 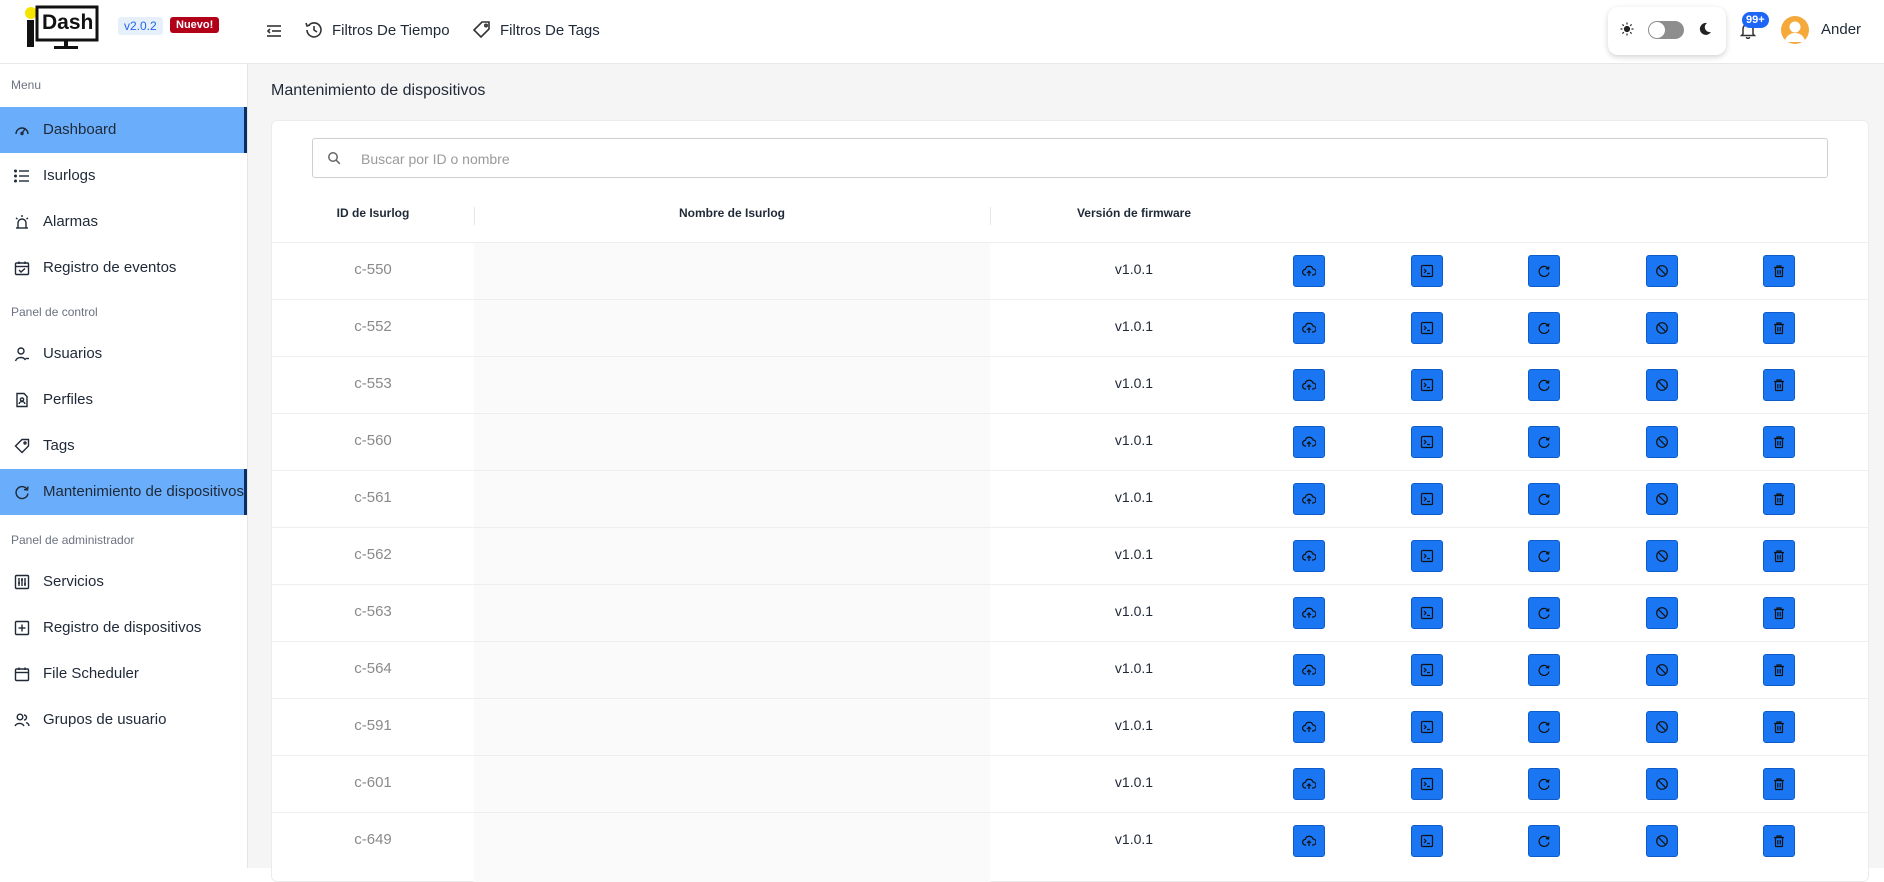 What do you see at coordinates (1795, 30) in the screenshot?
I see `avatar` at bounding box center [1795, 30].